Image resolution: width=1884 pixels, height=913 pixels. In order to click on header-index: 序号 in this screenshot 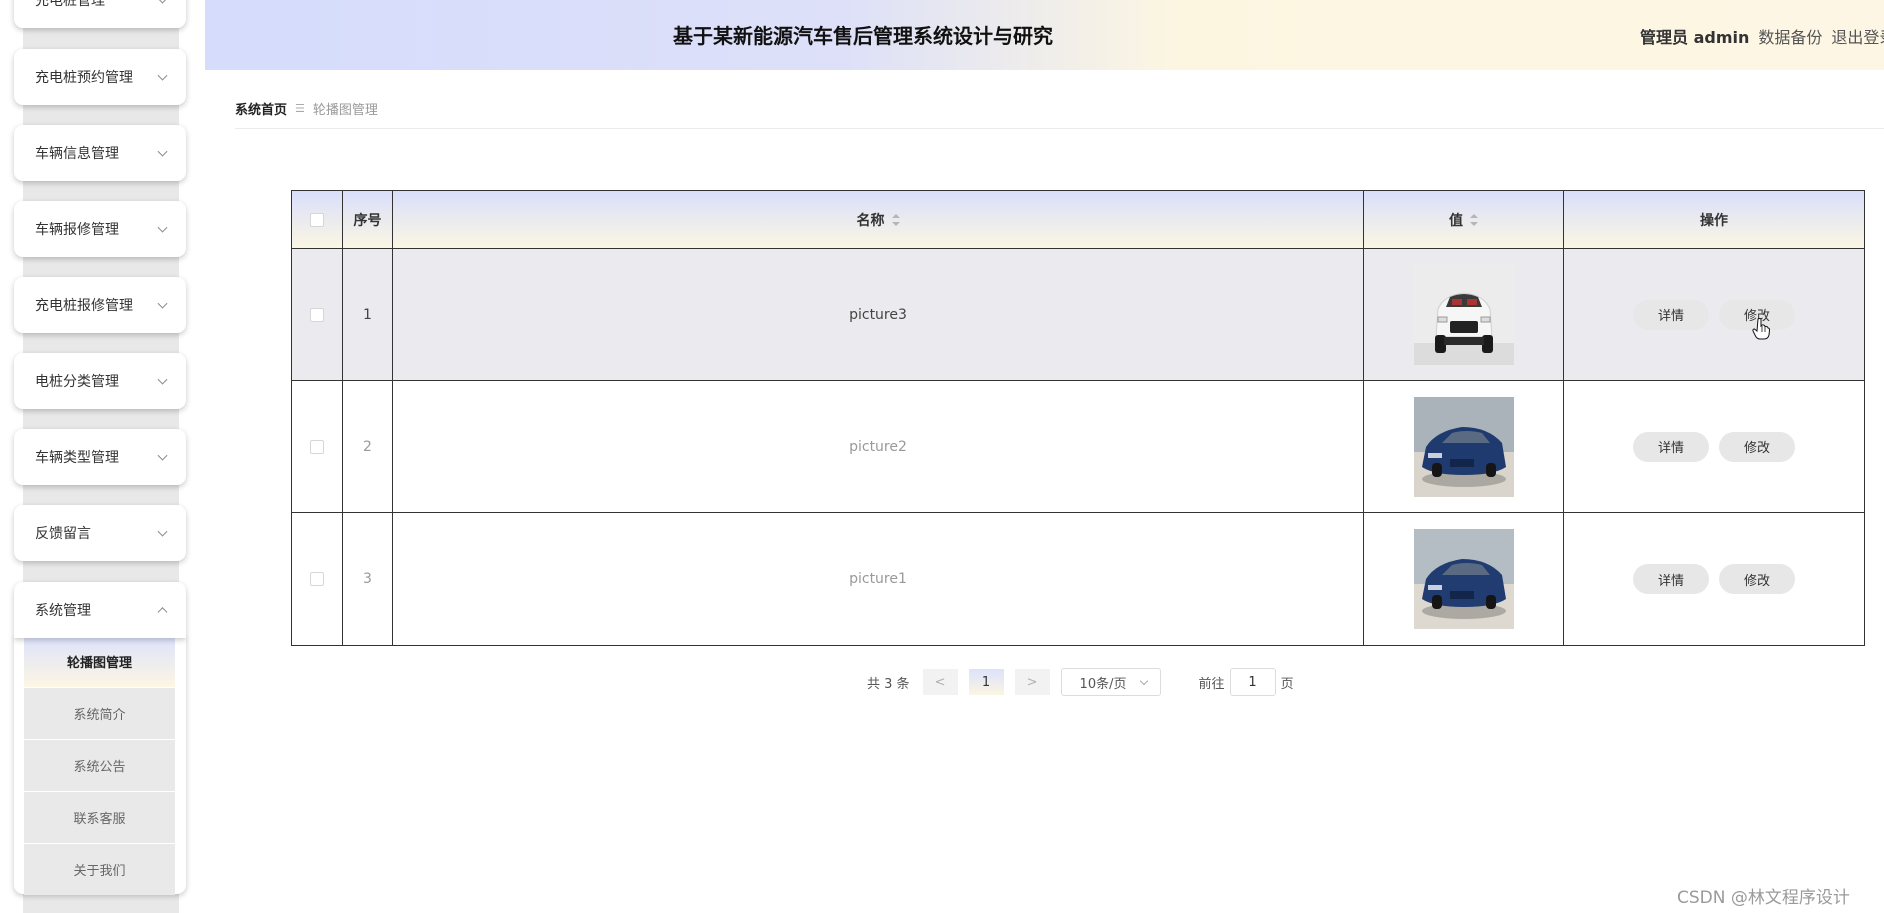, I will do `click(368, 219)`.